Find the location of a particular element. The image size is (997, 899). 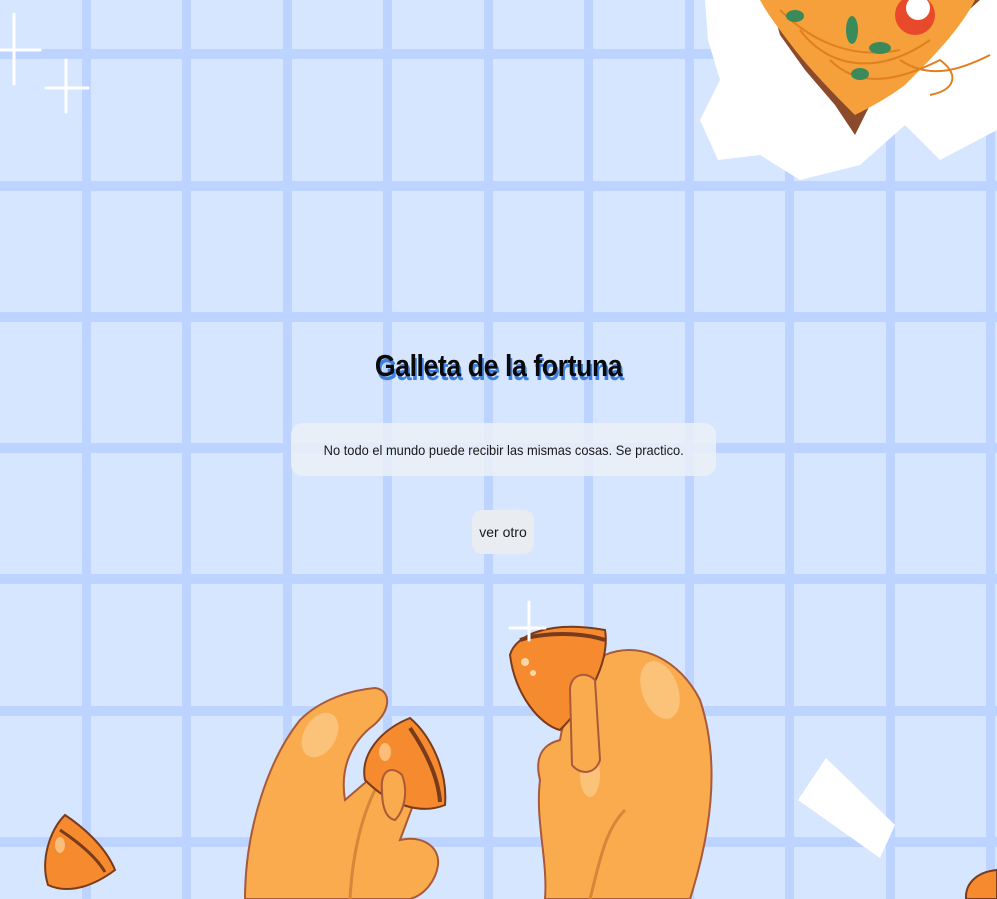

see-another-button: ver otro is located at coordinates (503, 532).